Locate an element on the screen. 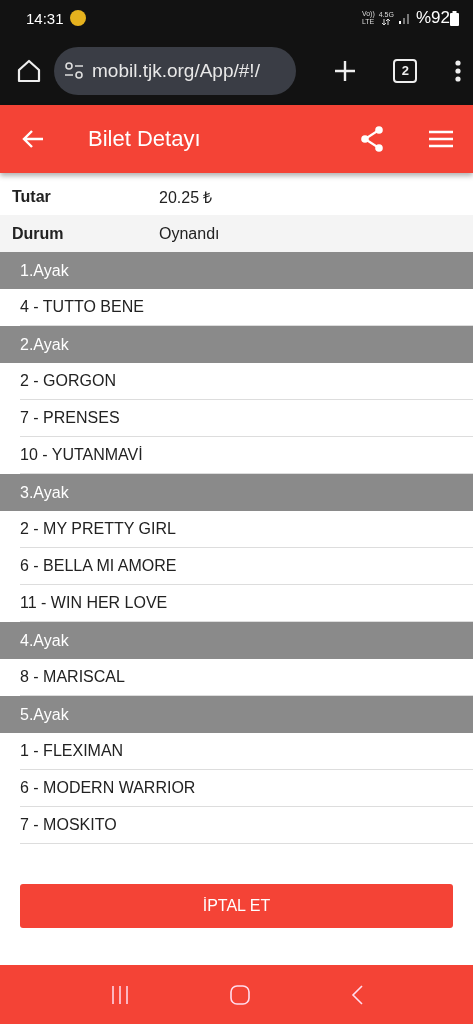 Image resolution: width=473 pixels, height=1024 pixels. leg-header: 5.Ayak is located at coordinates (236, 714).